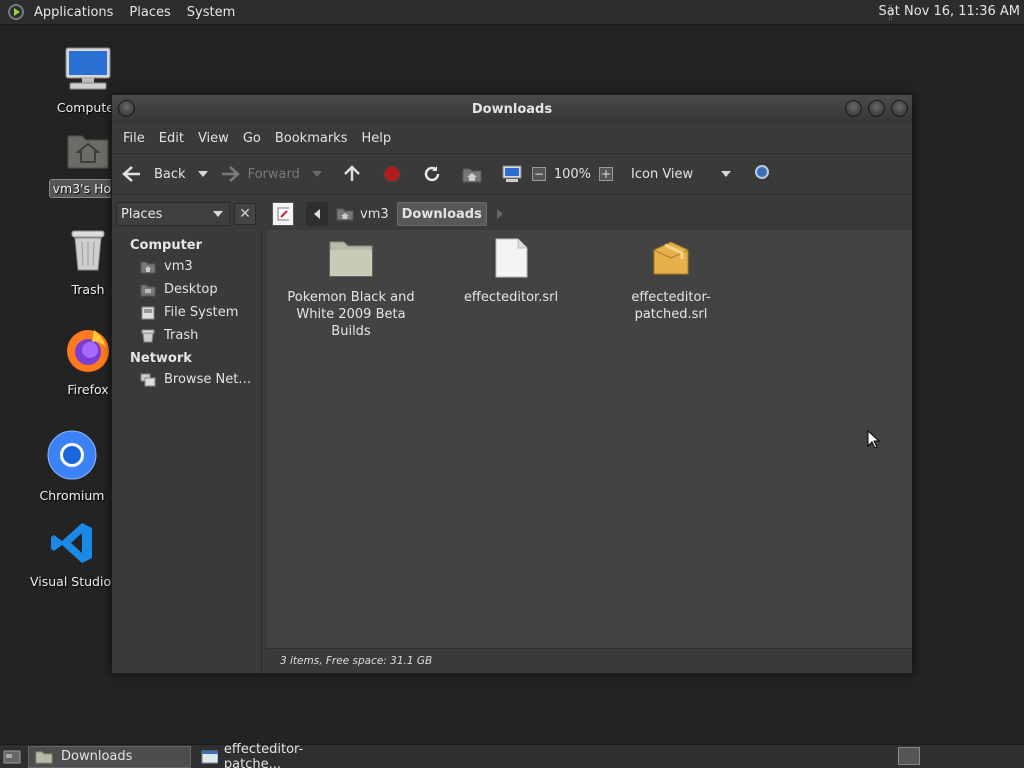 This screenshot has width=1024, height=768. I want to click on forward-label: Forward, so click(273, 174).